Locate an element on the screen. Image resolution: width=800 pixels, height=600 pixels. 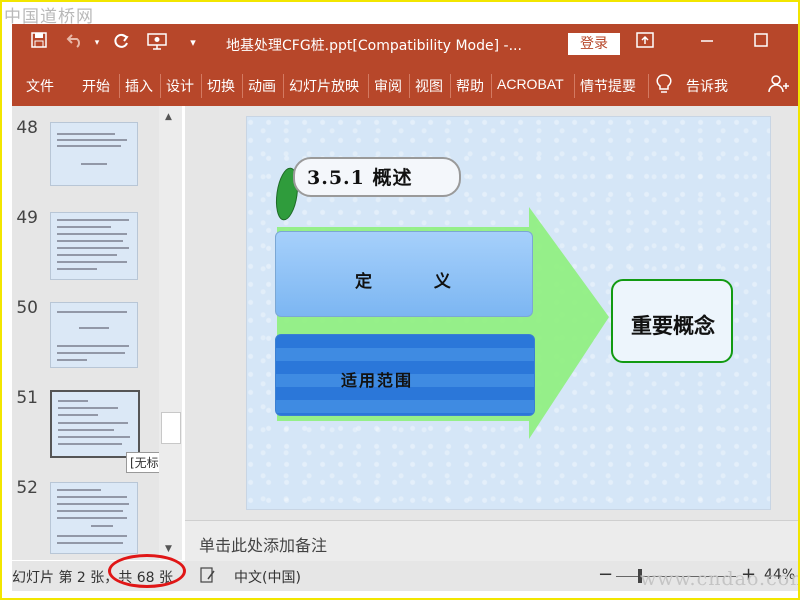
slide-heading: 3.5.1 概述 is located at coordinates (360, 178).